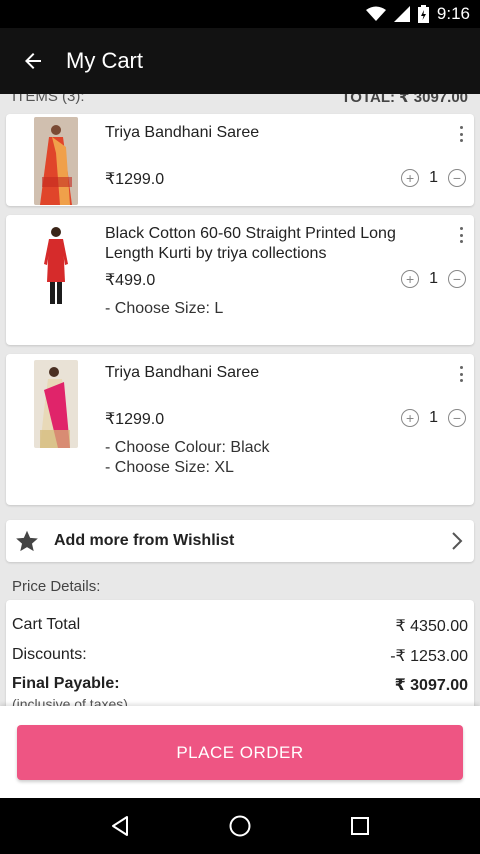 This screenshot has width=480, height=854. What do you see at coordinates (240, 14) in the screenshot?
I see `status-bar: 9:16` at bounding box center [240, 14].